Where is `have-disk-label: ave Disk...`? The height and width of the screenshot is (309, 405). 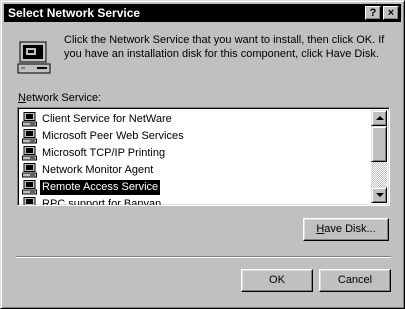 have-disk-label: ave Disk... is located at coordinates (350, 229).